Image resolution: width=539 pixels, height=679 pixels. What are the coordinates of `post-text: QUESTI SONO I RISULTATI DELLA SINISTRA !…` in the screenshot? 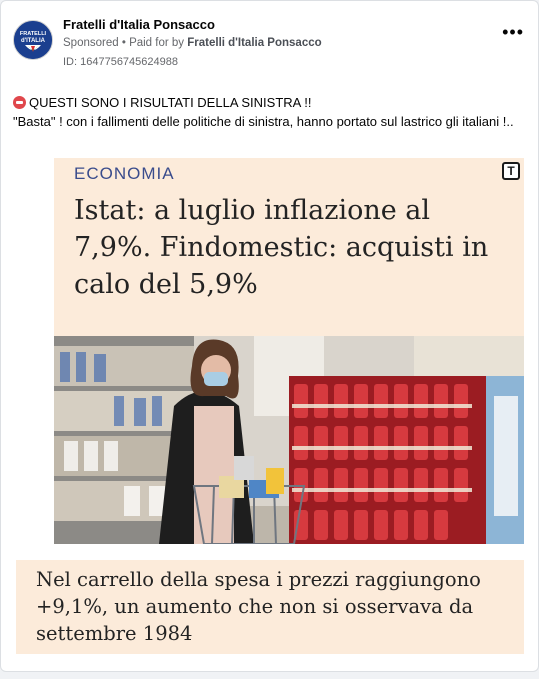 It's located at (270, 112).